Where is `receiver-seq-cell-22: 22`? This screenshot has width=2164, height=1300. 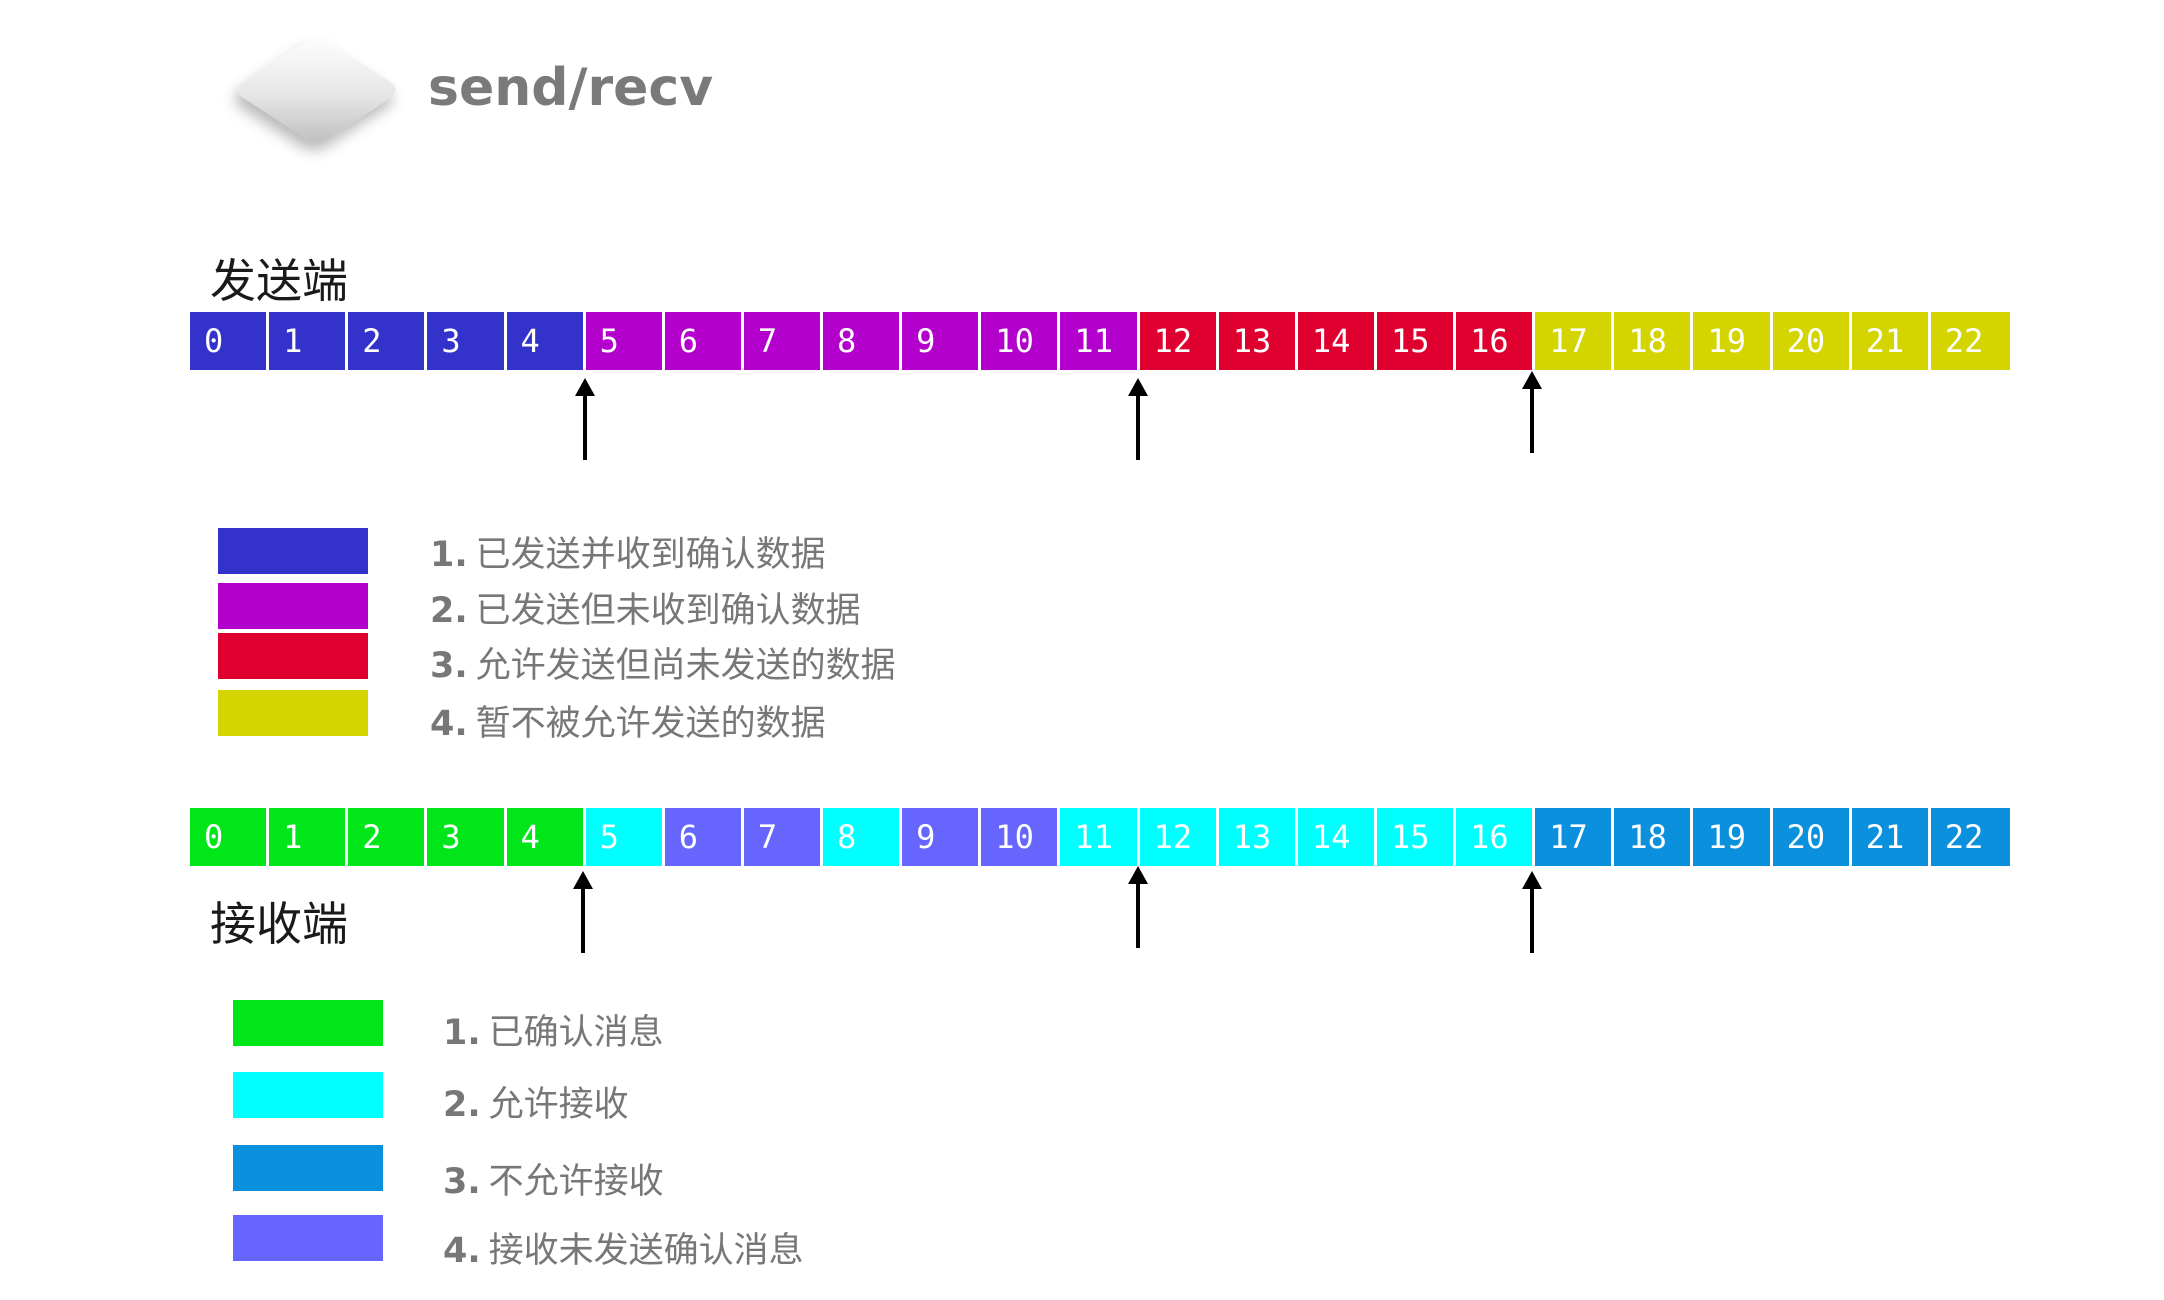
receiver-seq-cell-22: 22 is located at coordinates (1970, 837).